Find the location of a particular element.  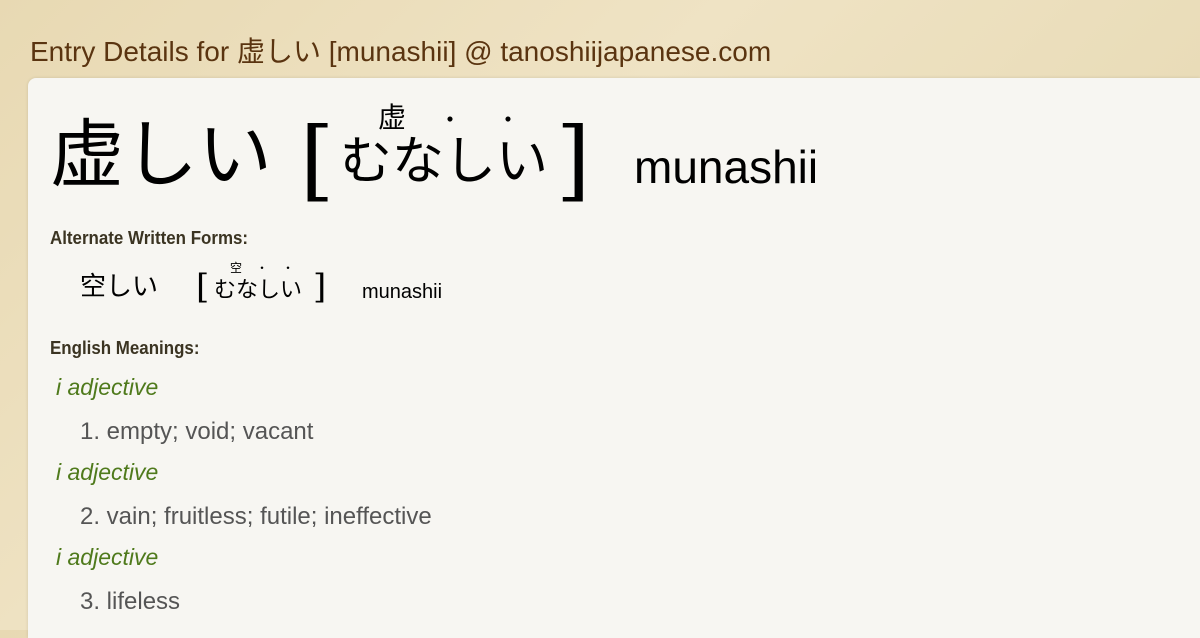

reading-bracket-close: ] is located at coordinates (573, 159).